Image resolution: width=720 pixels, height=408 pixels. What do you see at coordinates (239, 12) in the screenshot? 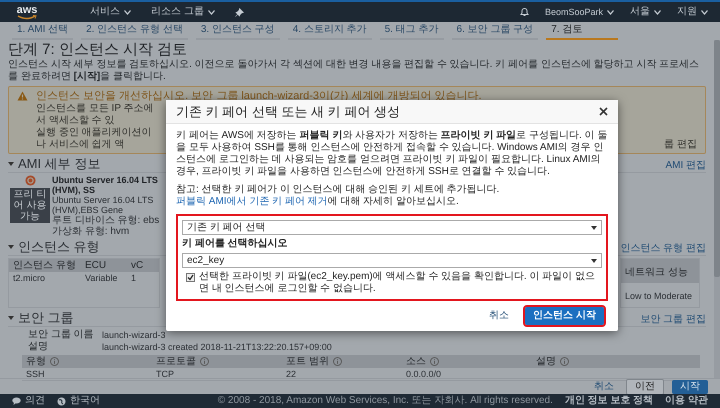
I see `pin-icon` at bounding box center [239, 12].